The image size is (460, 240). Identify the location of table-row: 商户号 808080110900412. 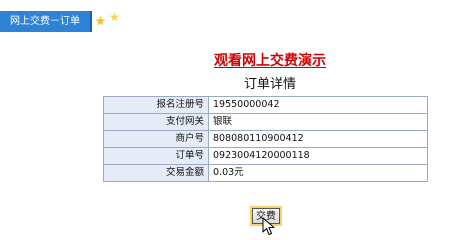
(265, 139).